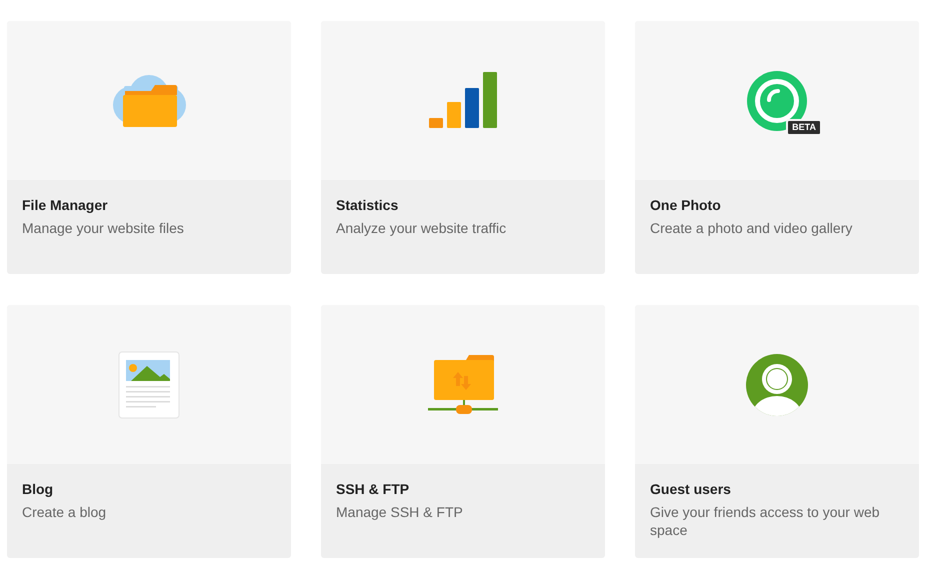 The image size is (926, 567). I want to click on card-title: File Manager, so click(65, 205).